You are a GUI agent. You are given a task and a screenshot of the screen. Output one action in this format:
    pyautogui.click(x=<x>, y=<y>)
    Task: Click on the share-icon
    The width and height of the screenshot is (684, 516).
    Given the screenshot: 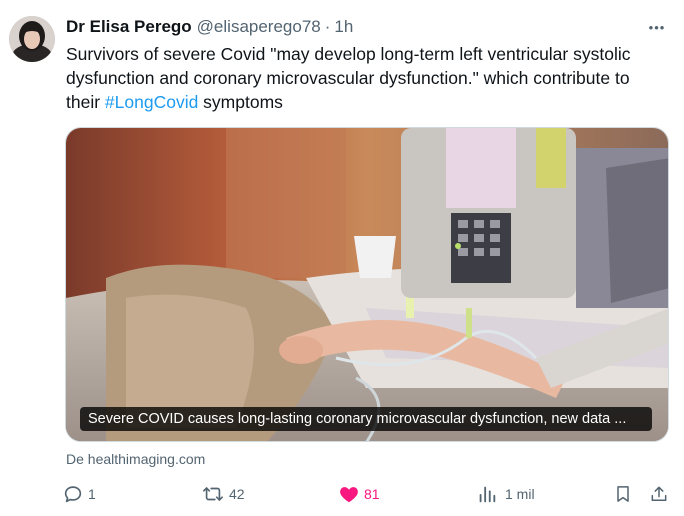 What is the action you would take?
    pyautogui.click(x=659, y=493)
    